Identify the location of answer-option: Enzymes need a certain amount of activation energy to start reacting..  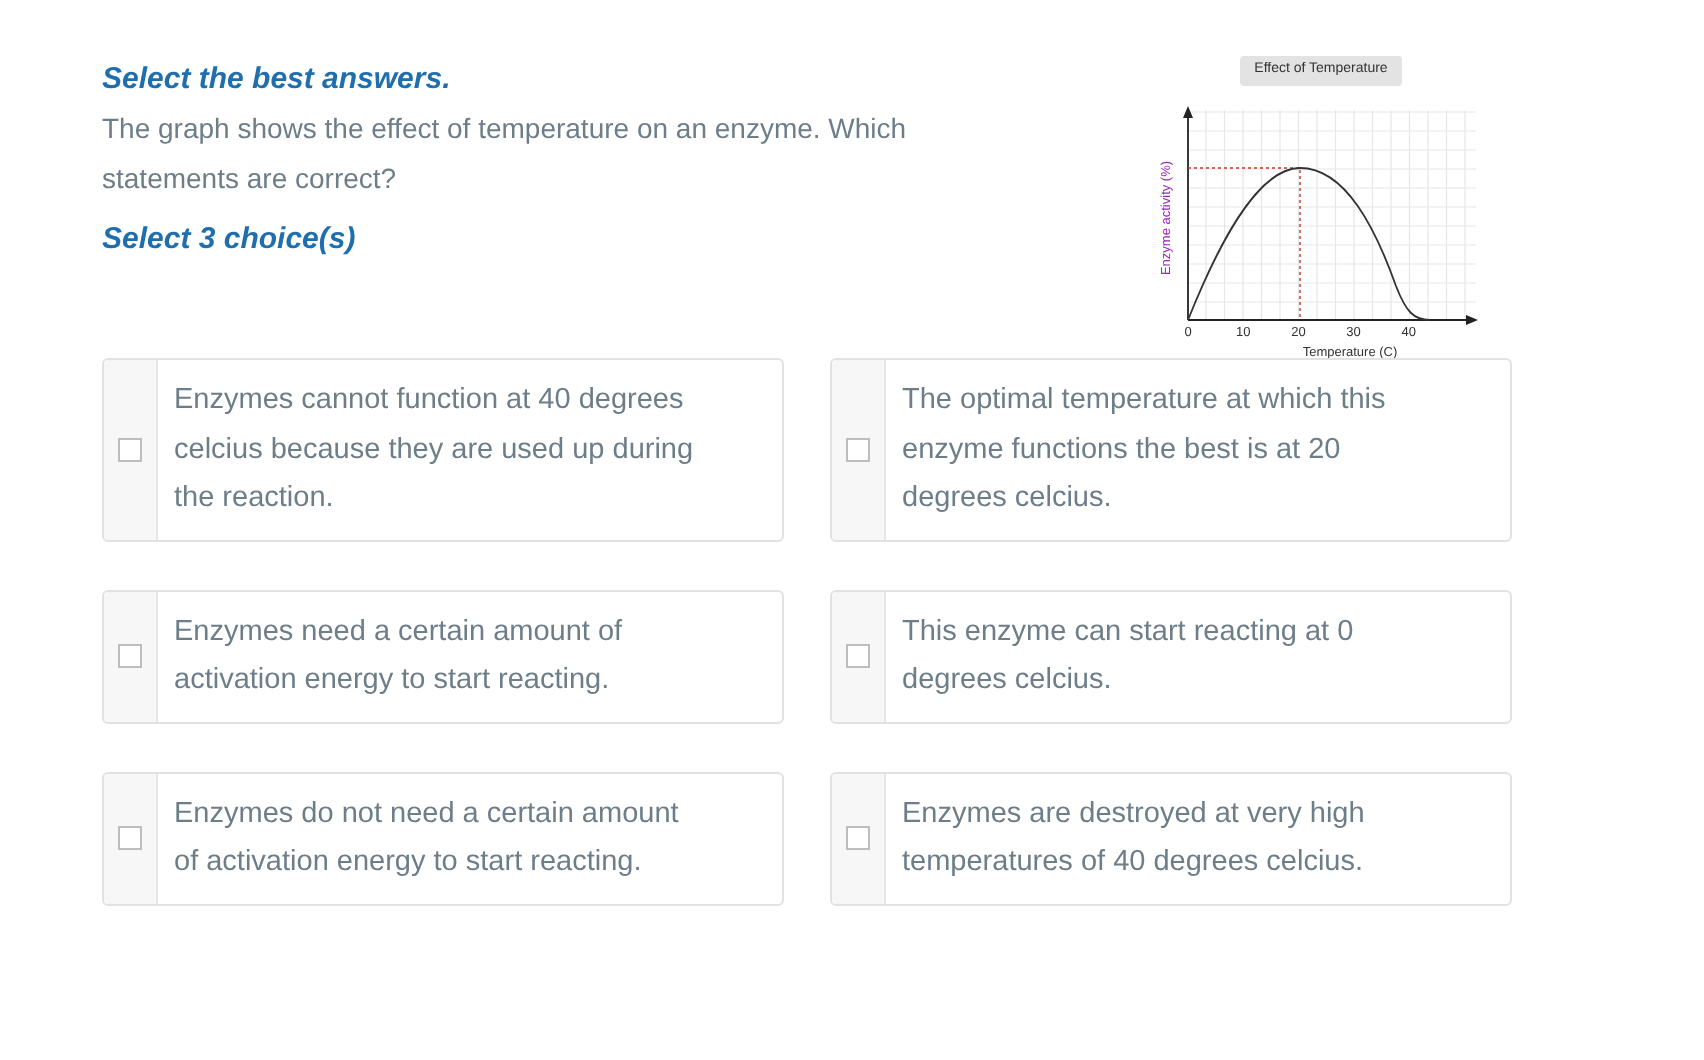
(443, 656).